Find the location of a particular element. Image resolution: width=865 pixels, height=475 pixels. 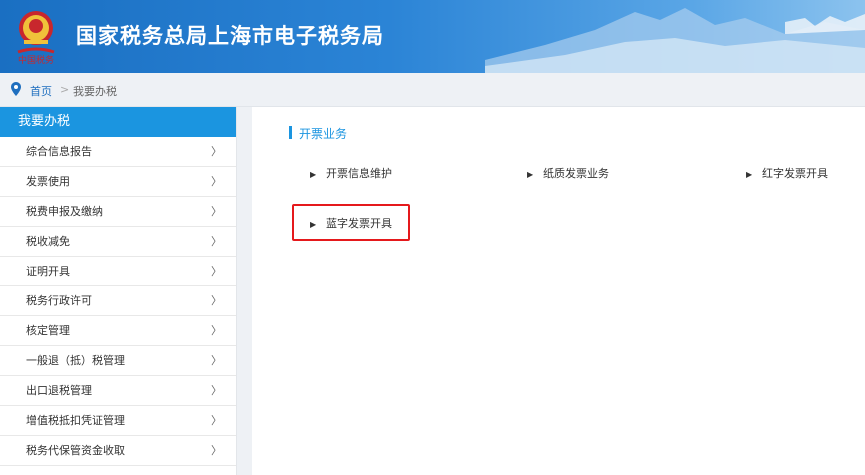

breadcrumb-home-link: 首页 is located at coordinates (41, 91).